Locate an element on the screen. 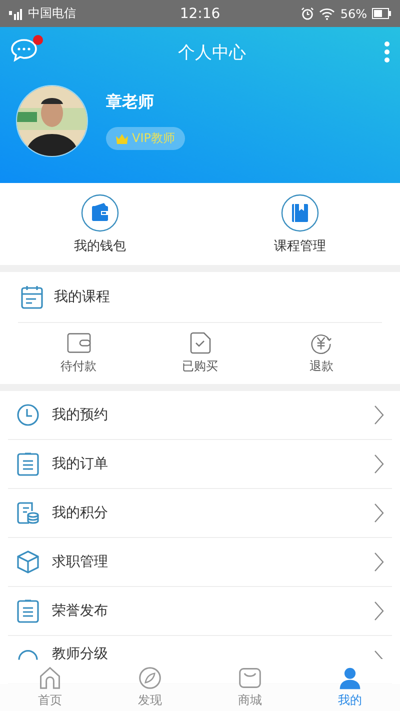 The width and height of the screenshot is (400, 711). menu-item: 荣誉发布 is located at coordinates (207, 611).